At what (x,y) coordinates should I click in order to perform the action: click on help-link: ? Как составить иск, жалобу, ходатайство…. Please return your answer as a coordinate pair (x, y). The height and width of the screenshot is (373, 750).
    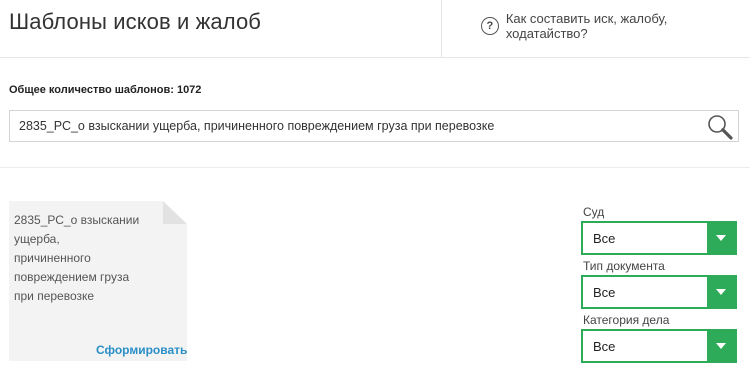
    Looking at the image, I should click on (615, 26).